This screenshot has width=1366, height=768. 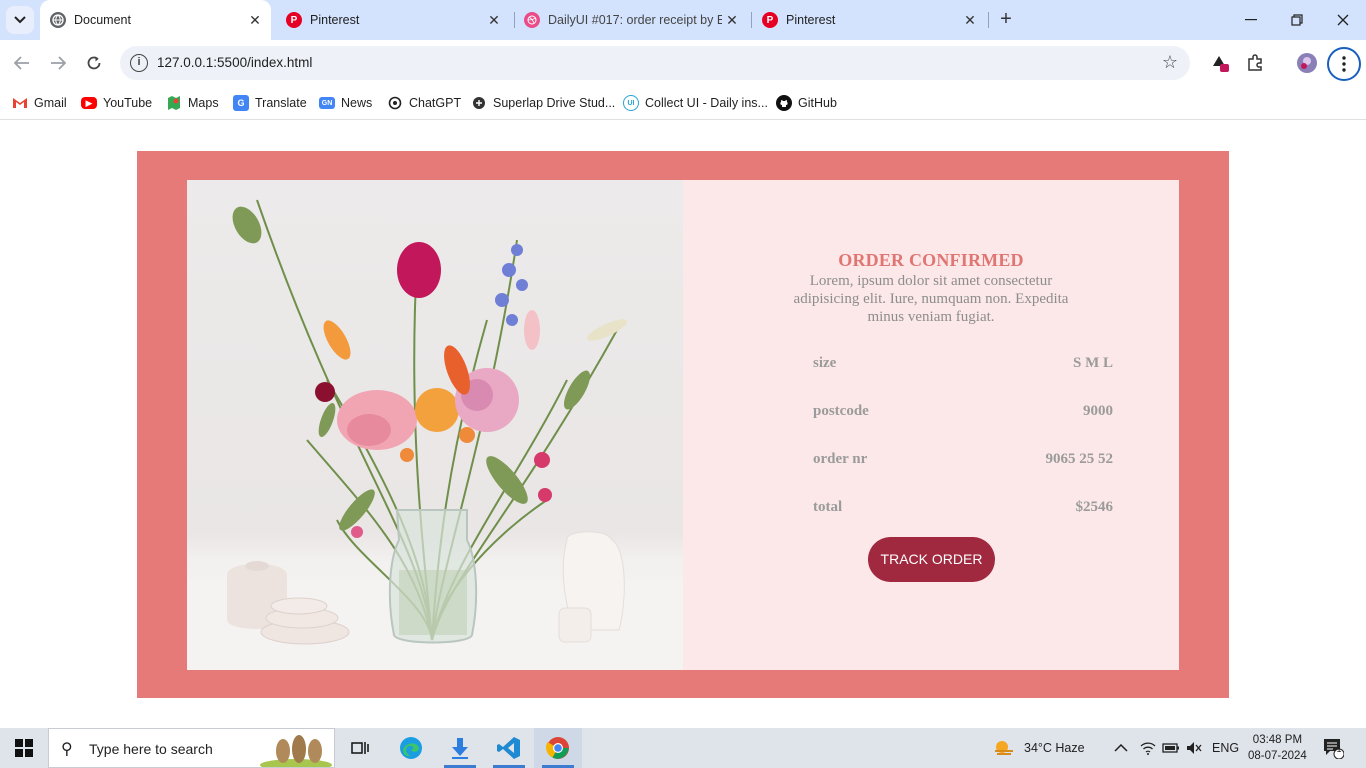 I want to click on chatgpt-icon, so click(x=395, y=103).